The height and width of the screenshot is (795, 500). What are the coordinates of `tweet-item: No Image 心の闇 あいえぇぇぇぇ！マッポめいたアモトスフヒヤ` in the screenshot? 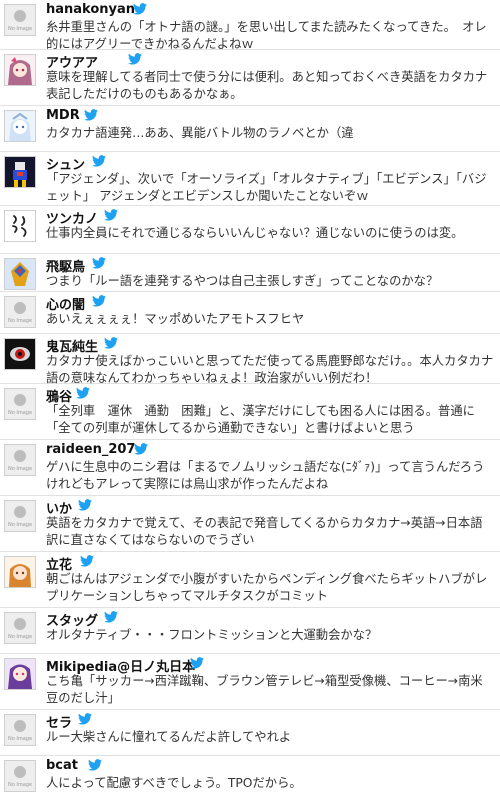 It's located at (250, 313).